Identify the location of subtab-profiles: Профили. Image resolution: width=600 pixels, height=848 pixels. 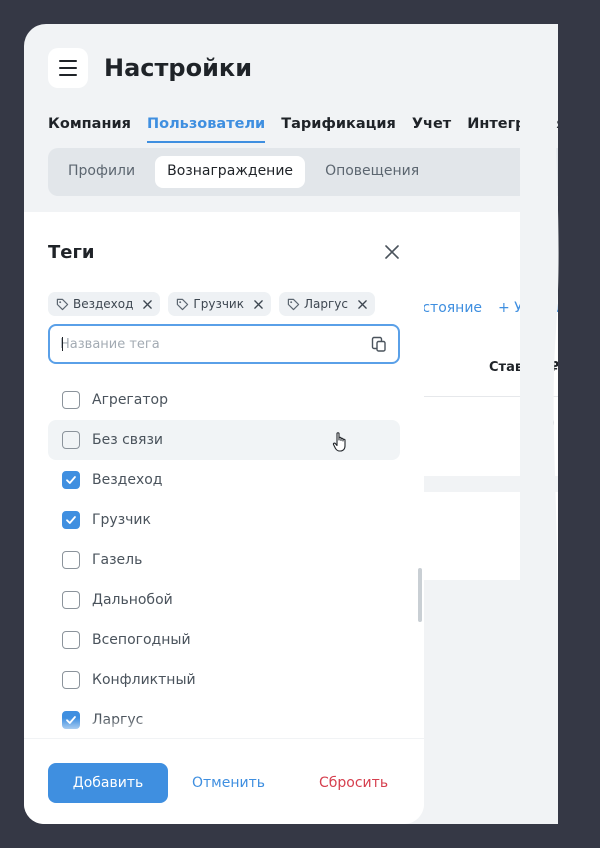
(101, 172).